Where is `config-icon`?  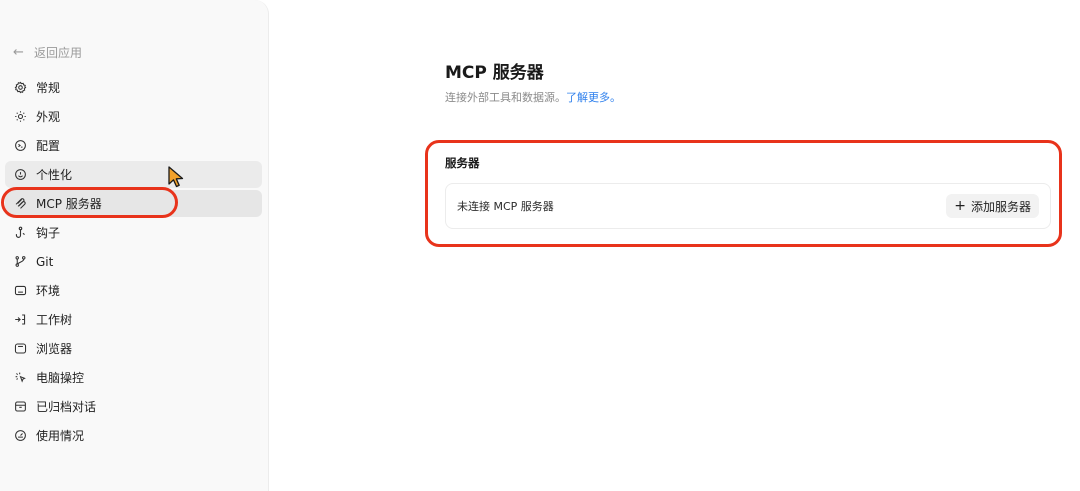
config-icon is located at coordinates (20, 146).